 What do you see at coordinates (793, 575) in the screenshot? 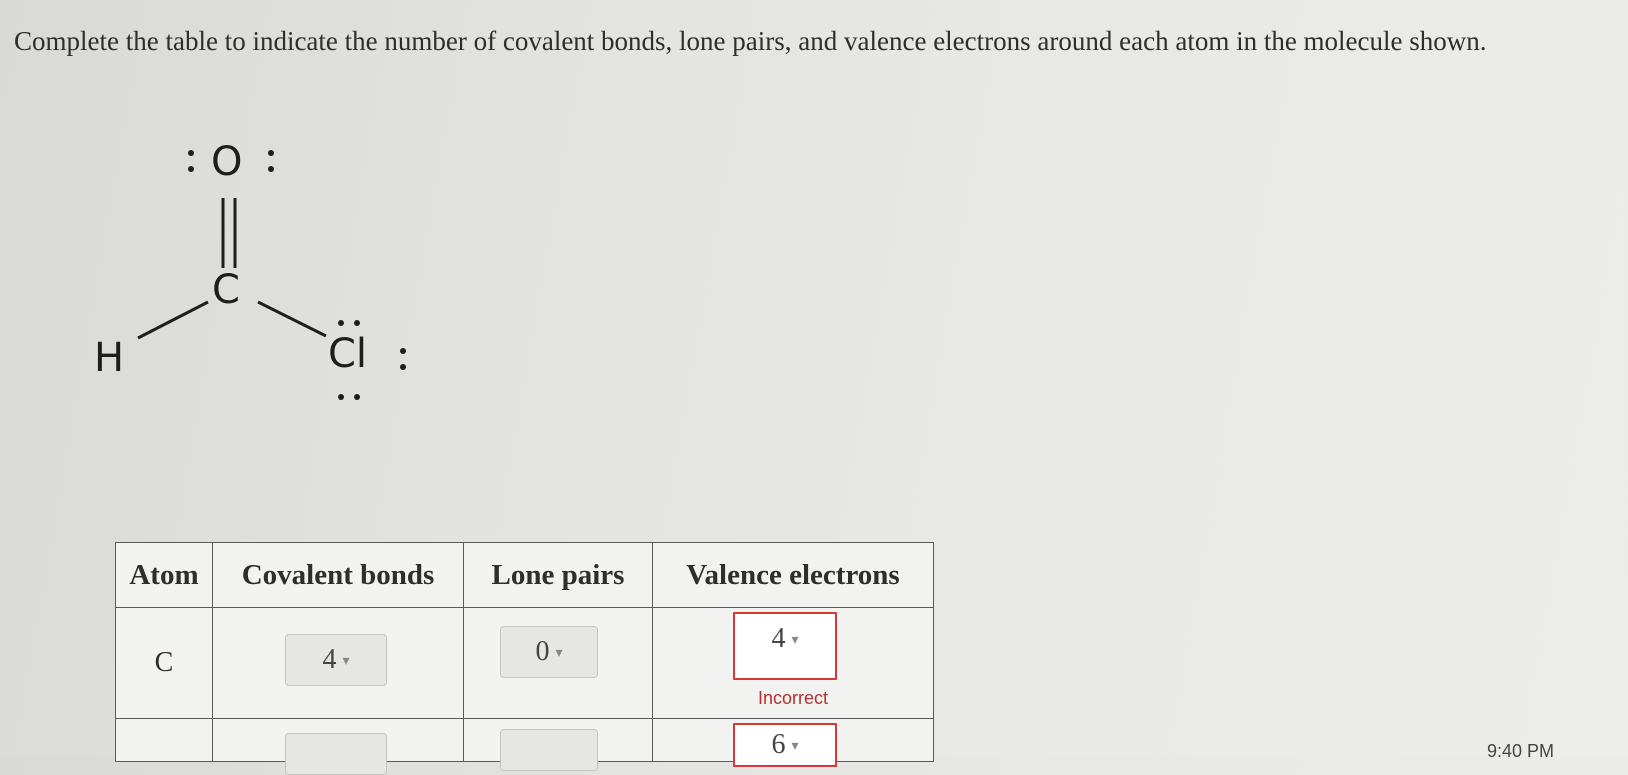
I see `header-valence-electrons: Valence electrons` at bounding box center [793, 575].